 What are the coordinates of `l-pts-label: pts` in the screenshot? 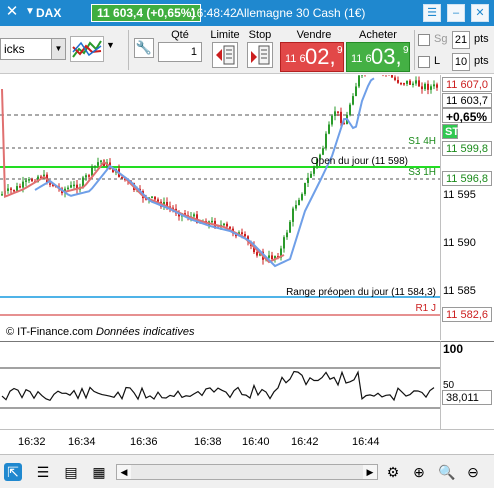 It's located at (481, 61).